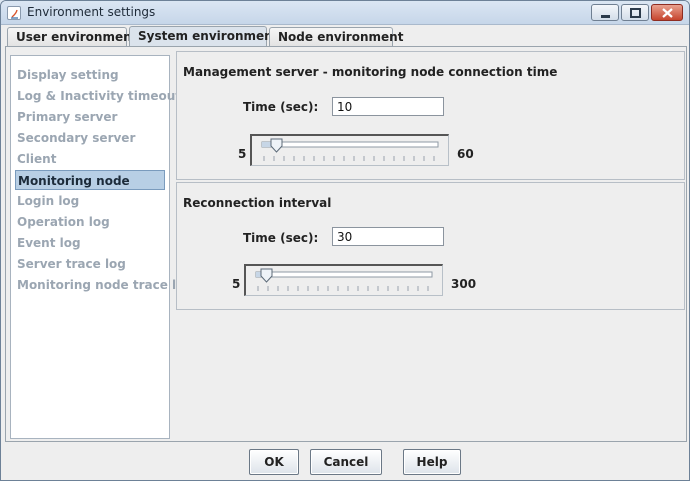 This screenshot has height=481, width=690. What do you see at coordinates (257, 203) in the screenshot?
I see `reconnection-interval-title: Reconnection interval` at bounding box center [257, 203].